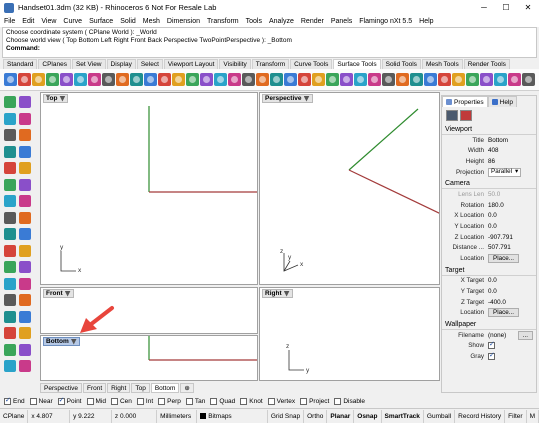 The image size is (539, 423). I want to click on osnap-knot: Knot, so click(251, 401).